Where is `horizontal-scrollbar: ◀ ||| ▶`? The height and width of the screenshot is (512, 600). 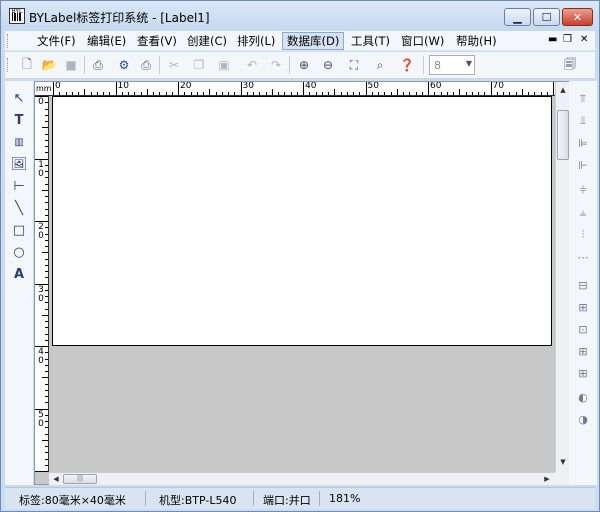
horizontal-scrollbar: ◀ ||| ▶ is located at coordinates (302, 478).